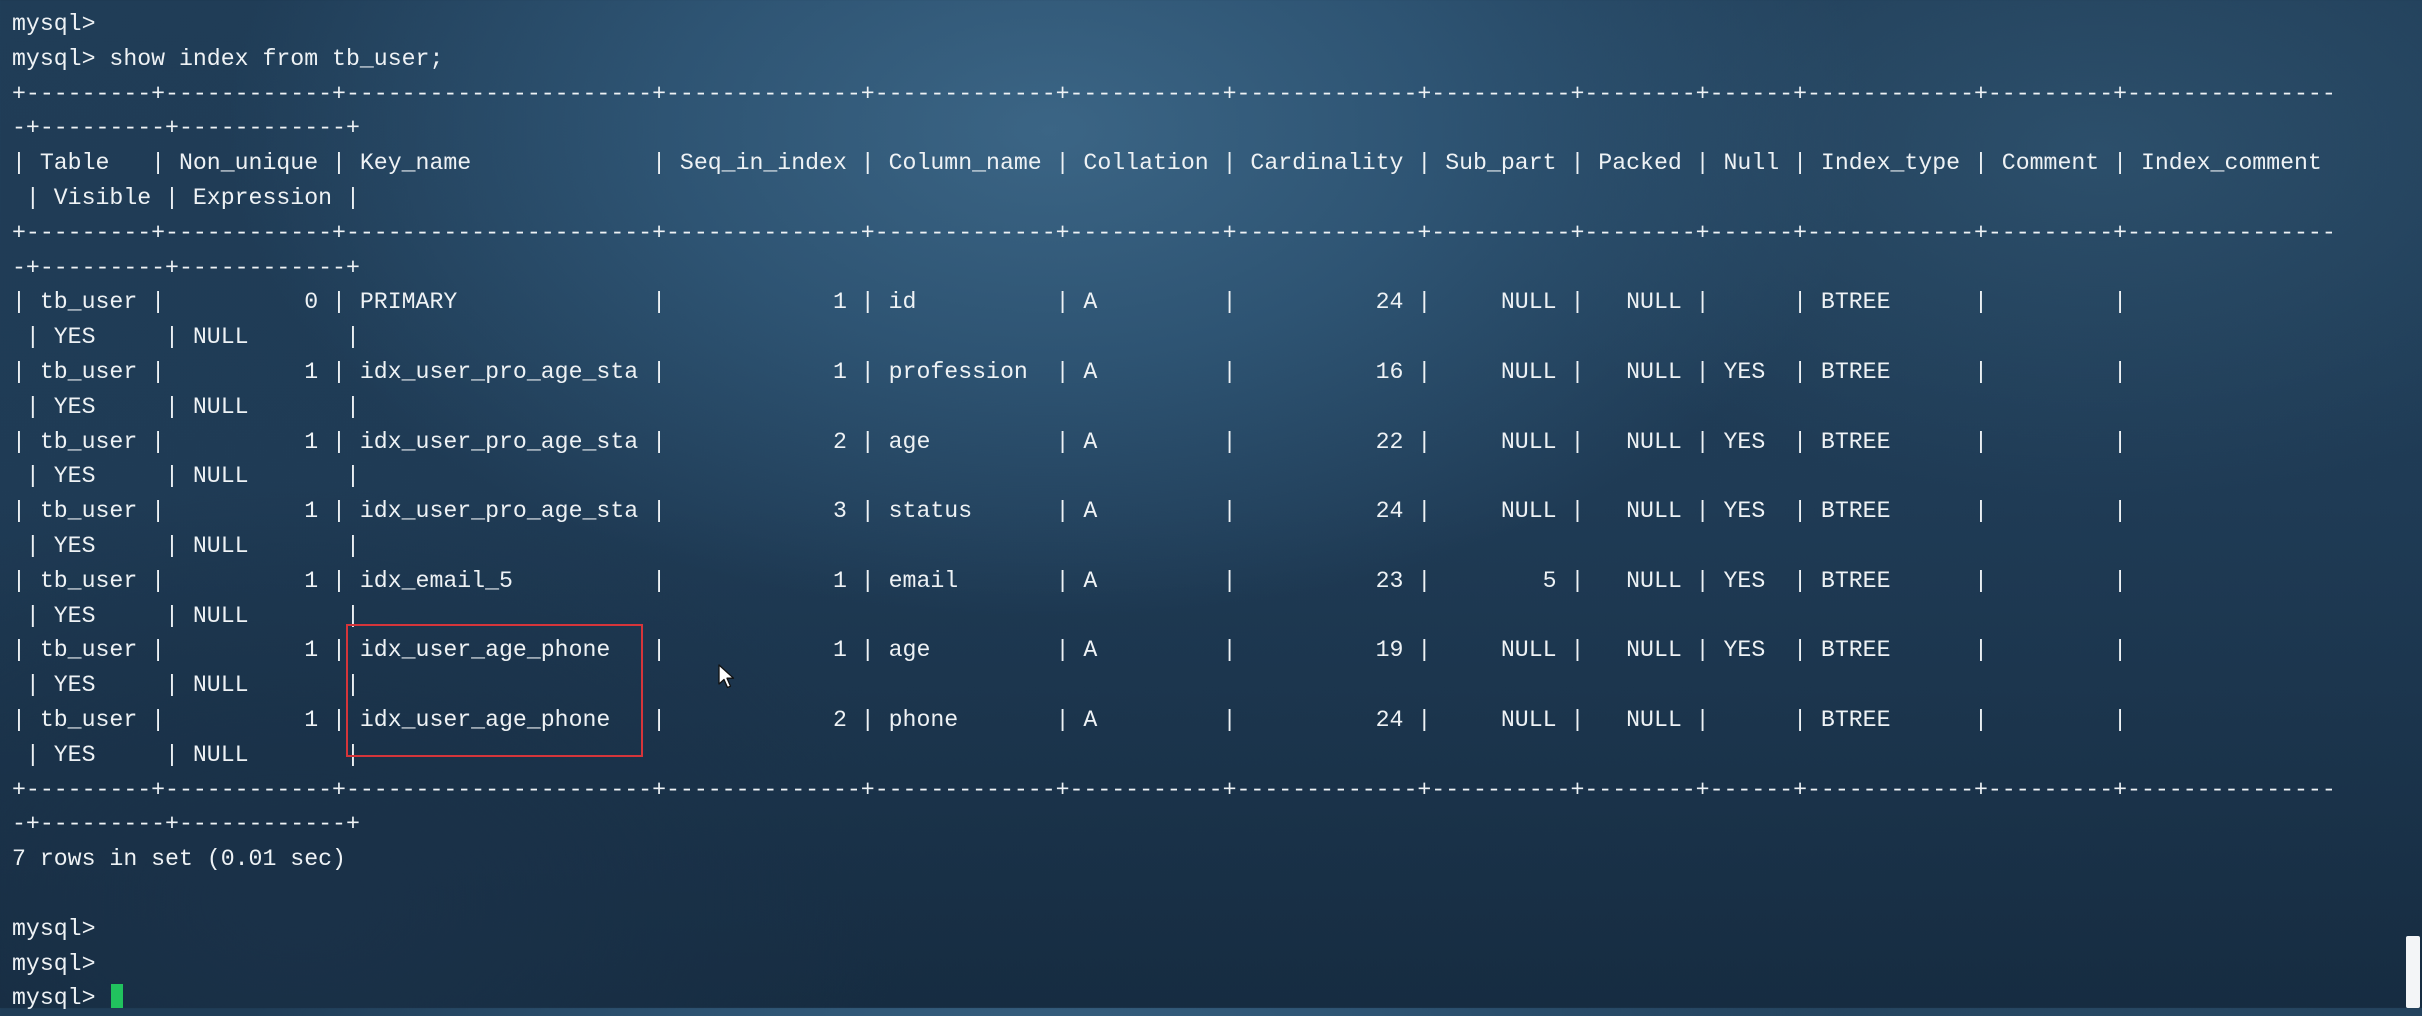 Image resolution: width=2422 pixels, height=1016 pixels. I want to click on block-cursor, so click(117, 996).